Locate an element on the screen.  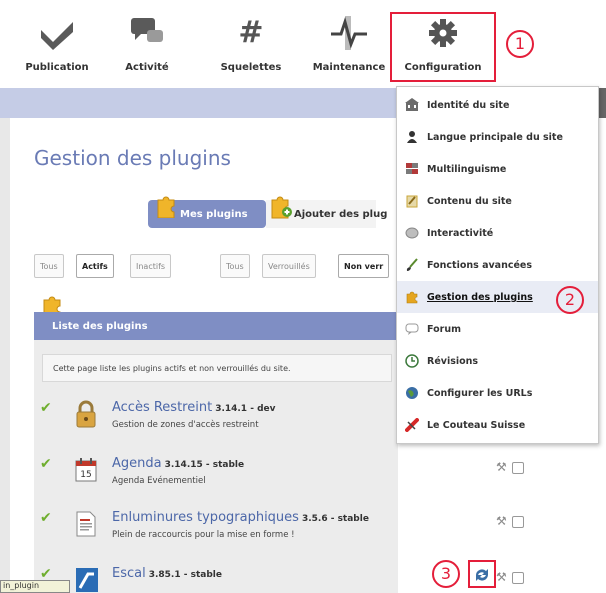
menu-item-label: Gestion des plugins is located at coordinates (480, 297).